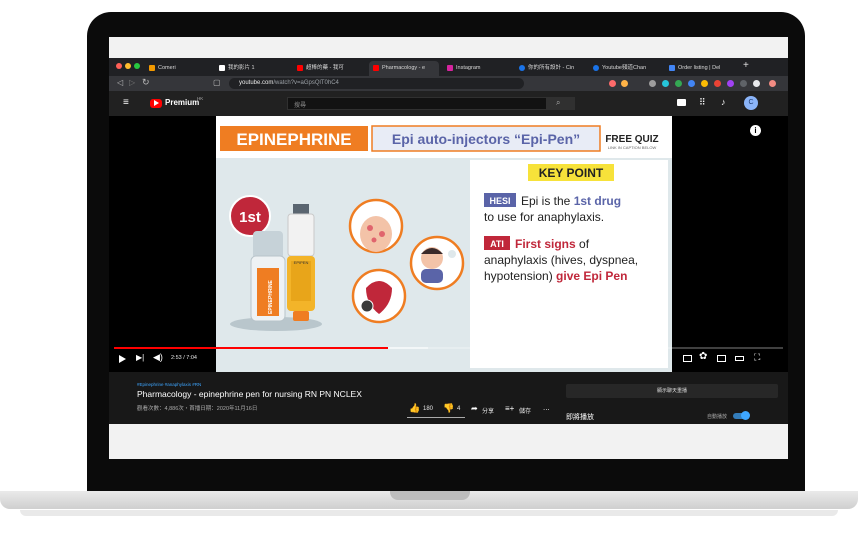 Image resolution: width=858 pixels, height=536 pixels. Describe the element at coordinates (251, 348) in the screenshot. I see `played-bar` at that location.